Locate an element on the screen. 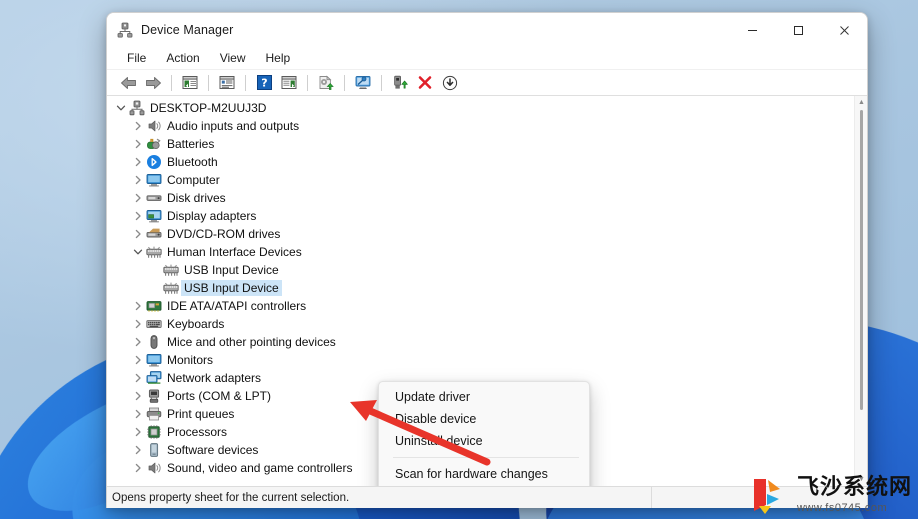 This screenshot has height=519, width=918. software-device-icon is located at coordinates (154, 450).